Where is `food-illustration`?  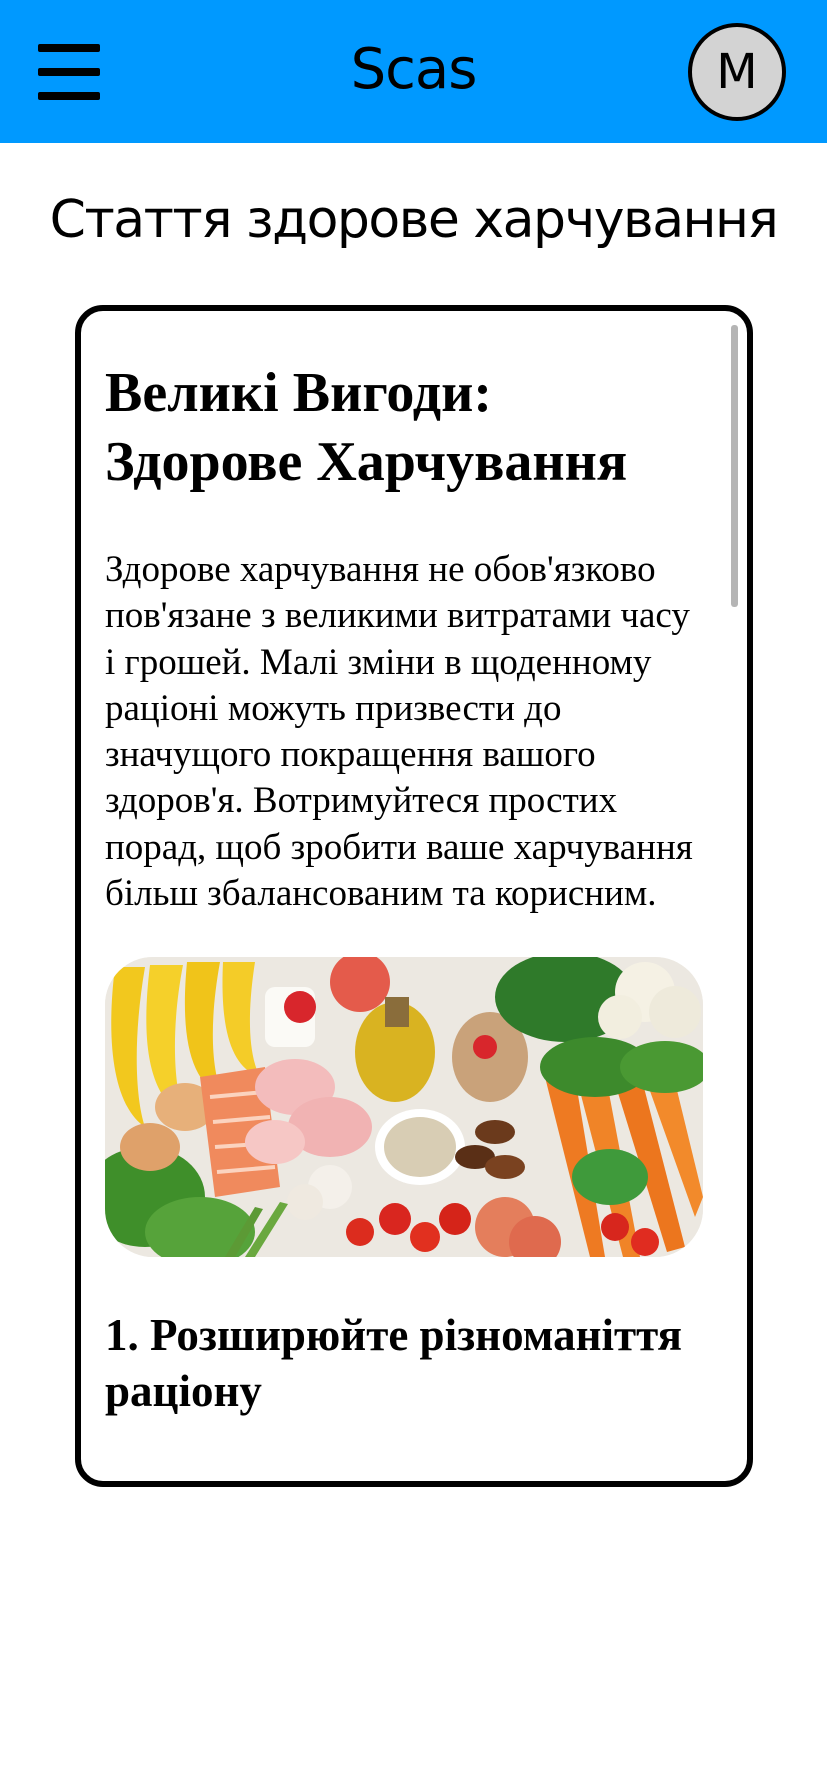 food-illustration is located at coordinates (404, 1107).